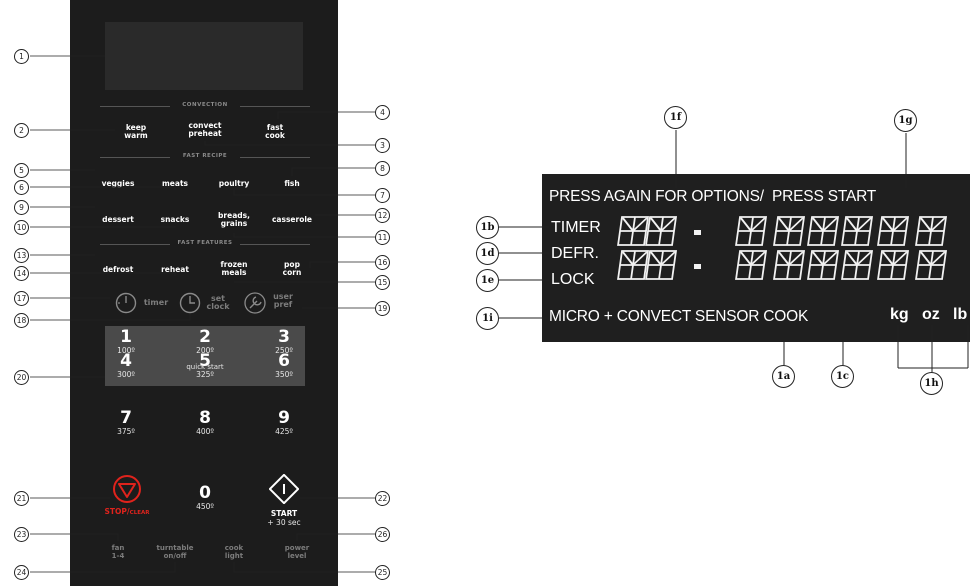 This screenshot has width=970, height=586. Describe the element at coordinates (842, 376) in the screenshot. I see `callout-1c: 1c` at that location.